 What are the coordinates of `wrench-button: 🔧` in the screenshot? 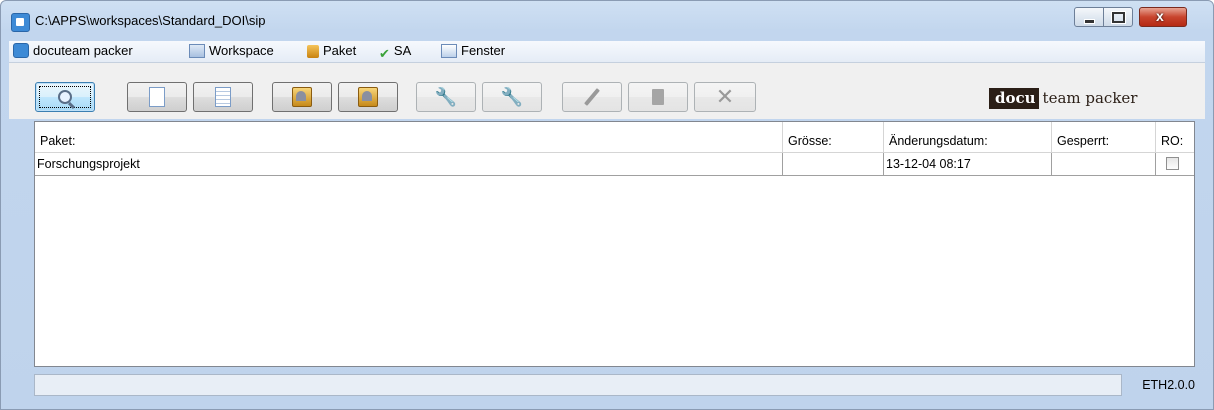 It's located at (446, 97).